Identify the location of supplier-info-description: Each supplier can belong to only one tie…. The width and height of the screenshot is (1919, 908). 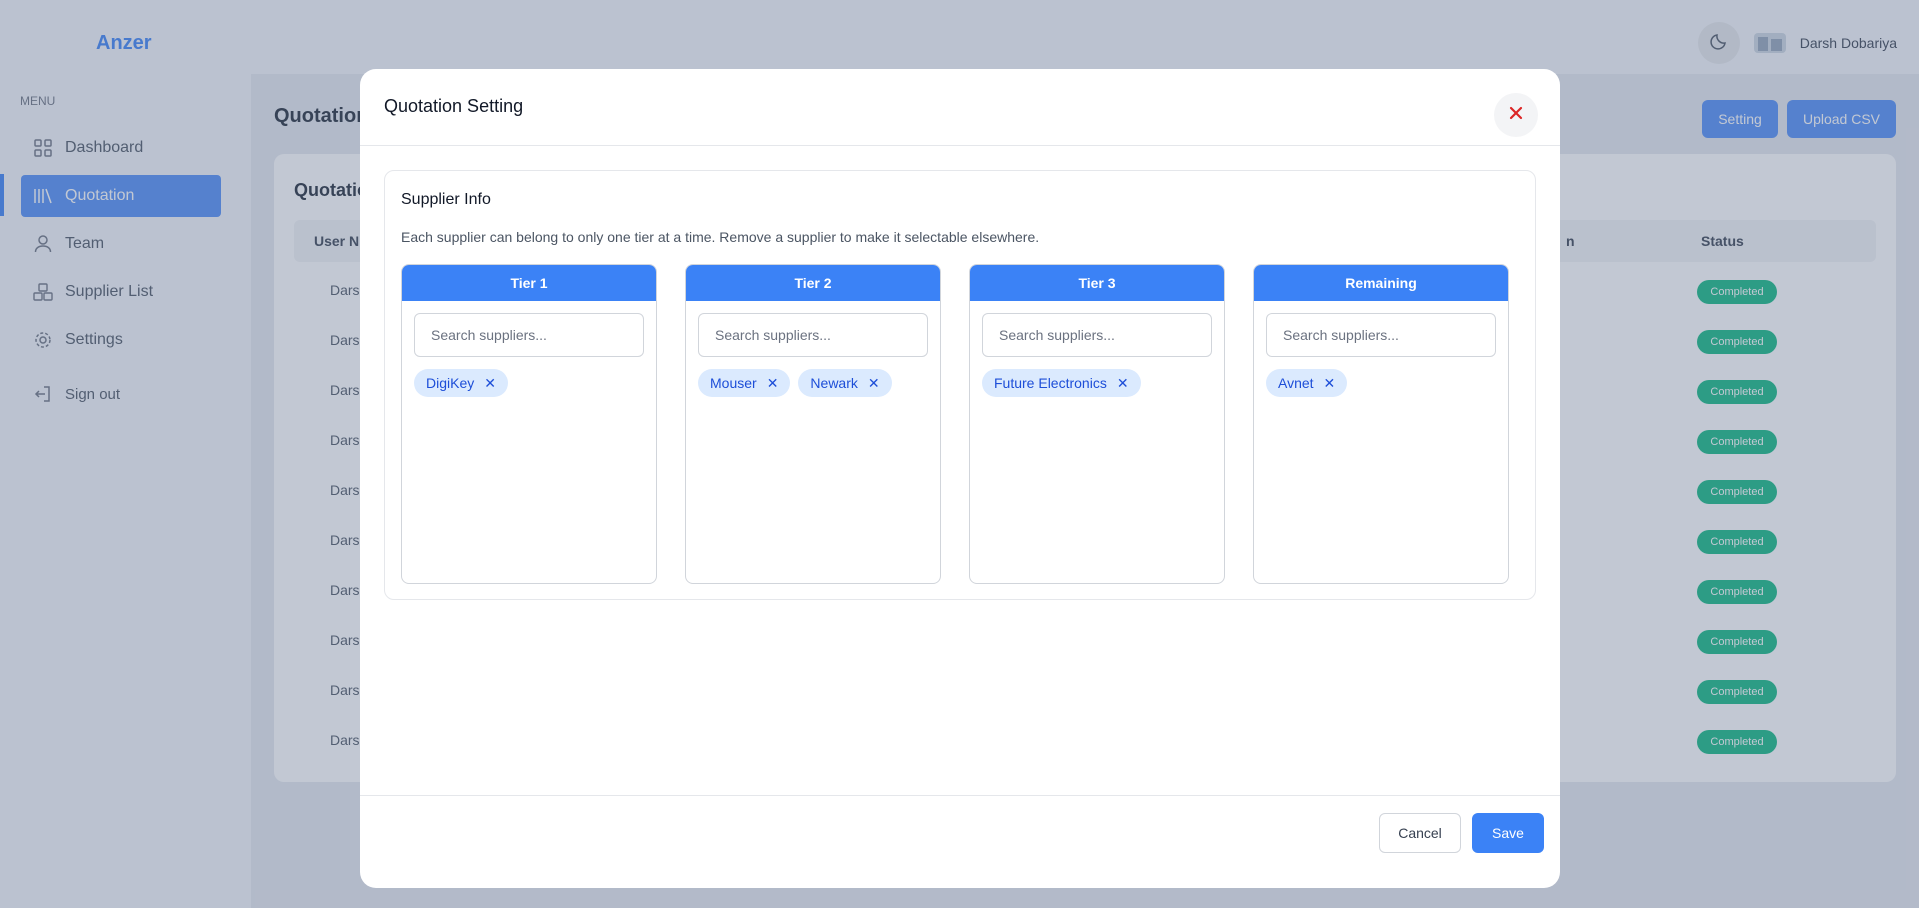
(720, 237).